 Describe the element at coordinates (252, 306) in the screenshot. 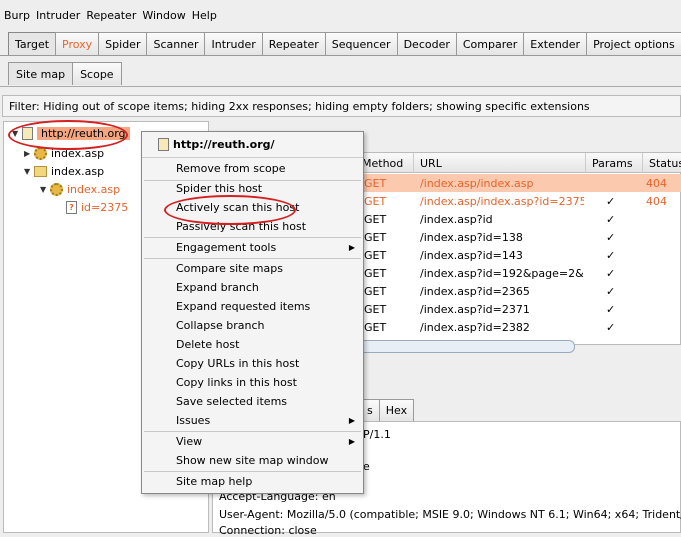

I see `menu-item-expand-requested: Expand requested items` at that location.